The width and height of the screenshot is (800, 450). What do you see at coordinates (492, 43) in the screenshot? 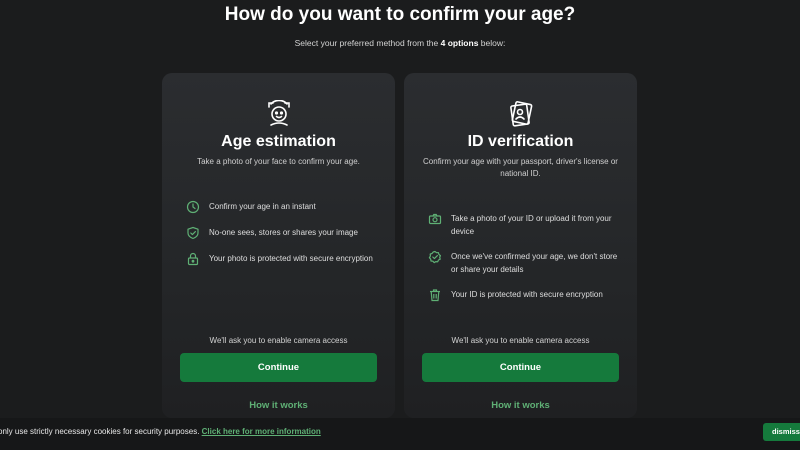
I see `subtitle-suffix: below:` at bounding box center [492, 43].